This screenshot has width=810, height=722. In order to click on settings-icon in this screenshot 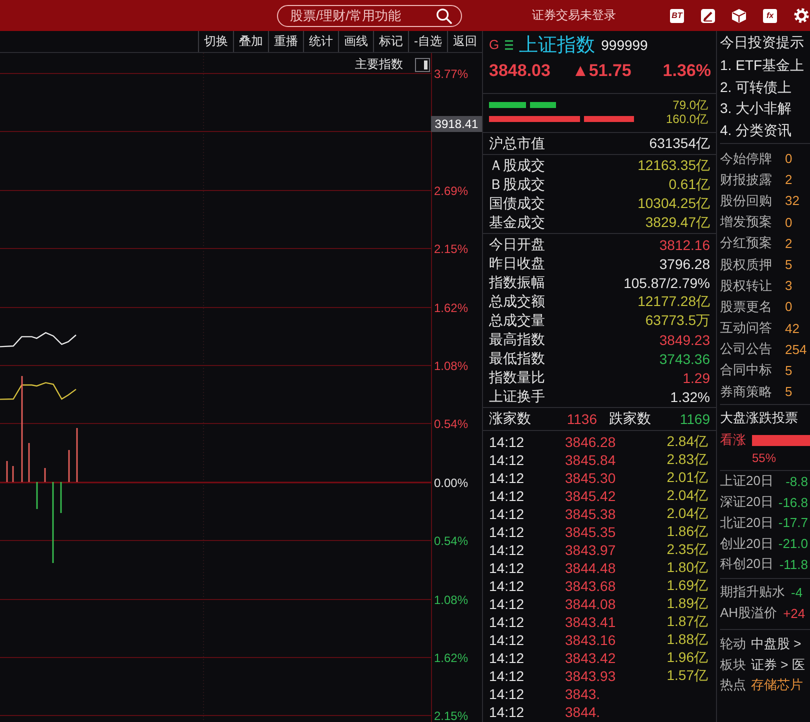, I will do `click(801, 15)`.